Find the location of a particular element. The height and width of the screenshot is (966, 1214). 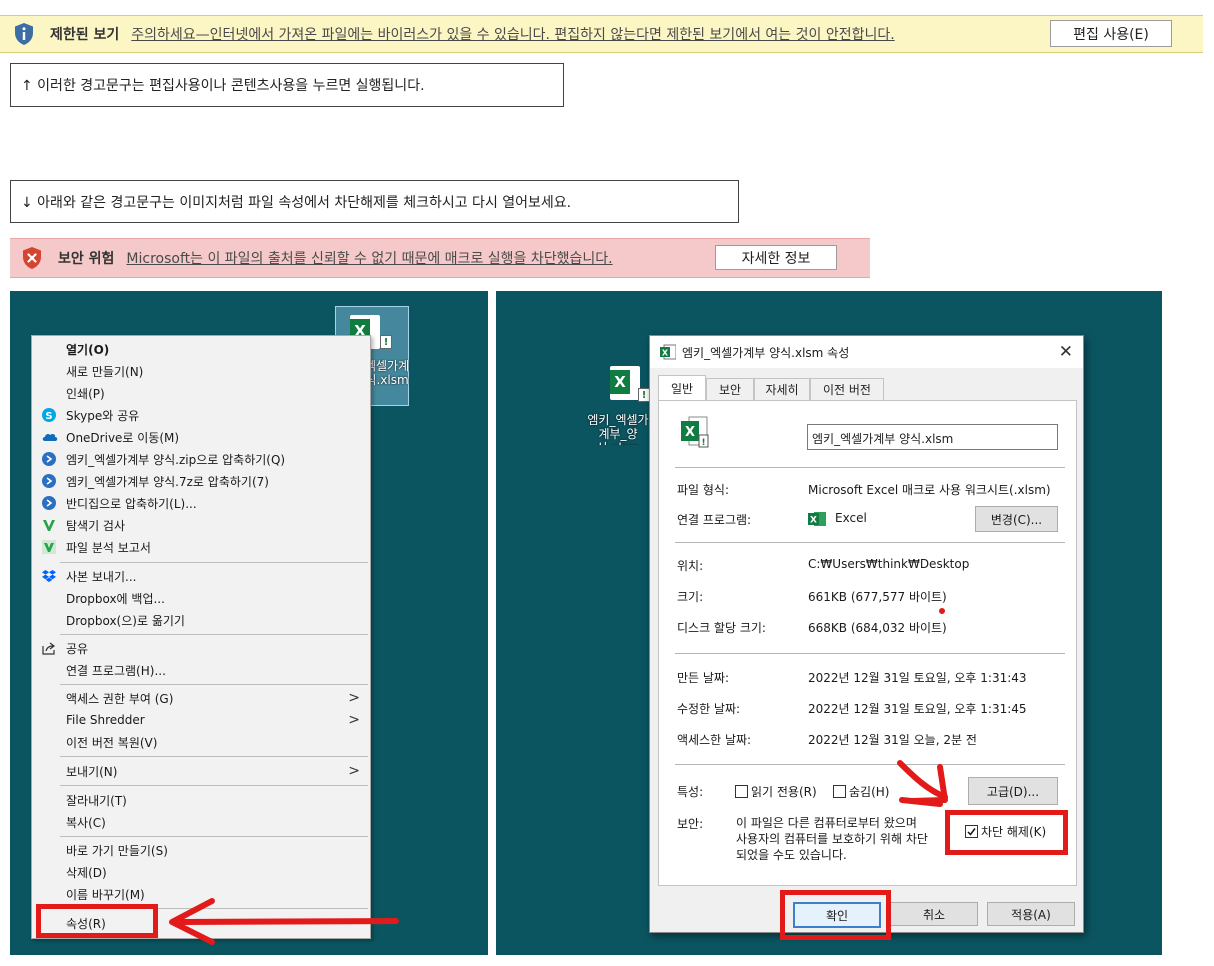

created-value: 2022년 12월 31일 토요일, 오후 1:31:43 is located at coordinates (917, 678).